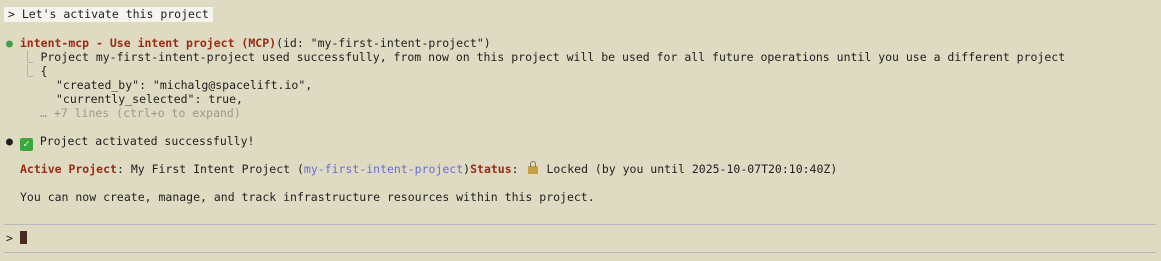 This screenshot has width=1161, height=261. What do you see at coordinates (68, 169) in the screenshot?
I see `active-project-label: Active Project` at bounding box center [68, 169].